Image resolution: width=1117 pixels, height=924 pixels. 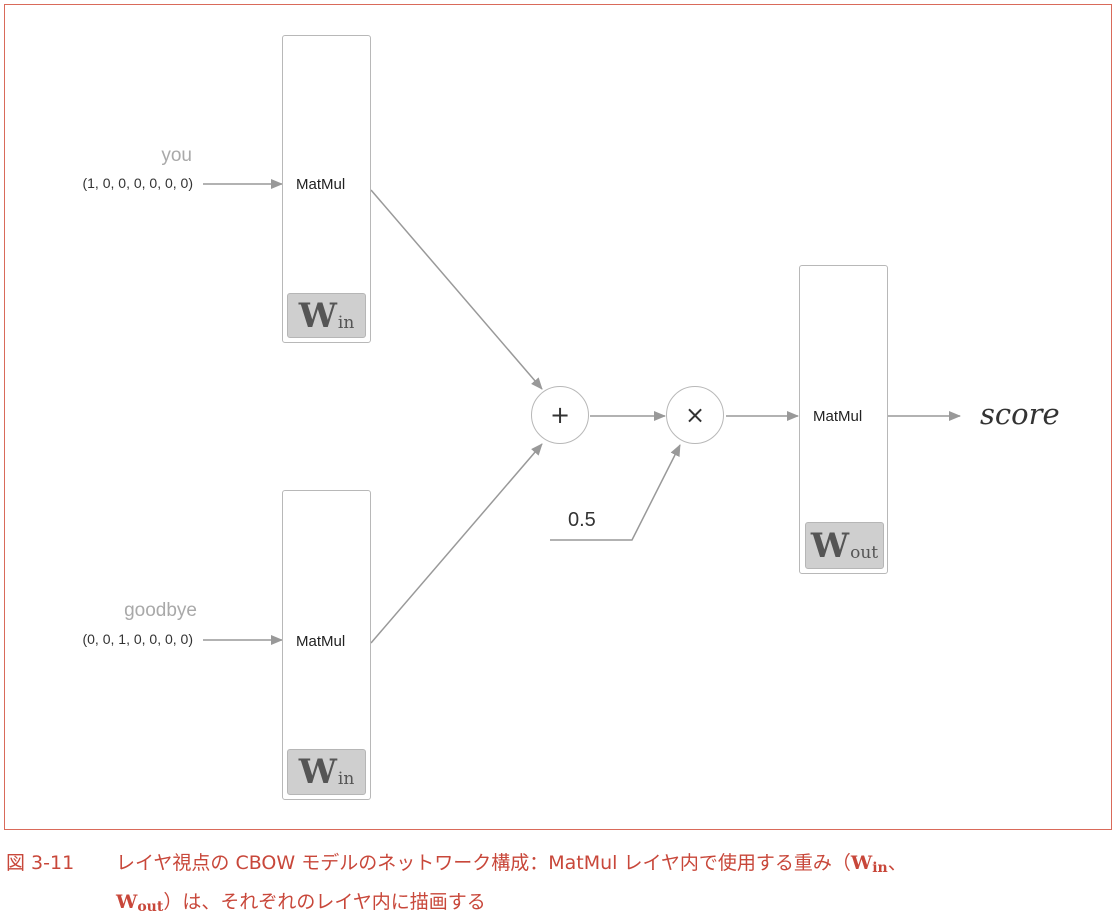 I want to click on caption-weight-out: Wout, so click(x=140, y=903).